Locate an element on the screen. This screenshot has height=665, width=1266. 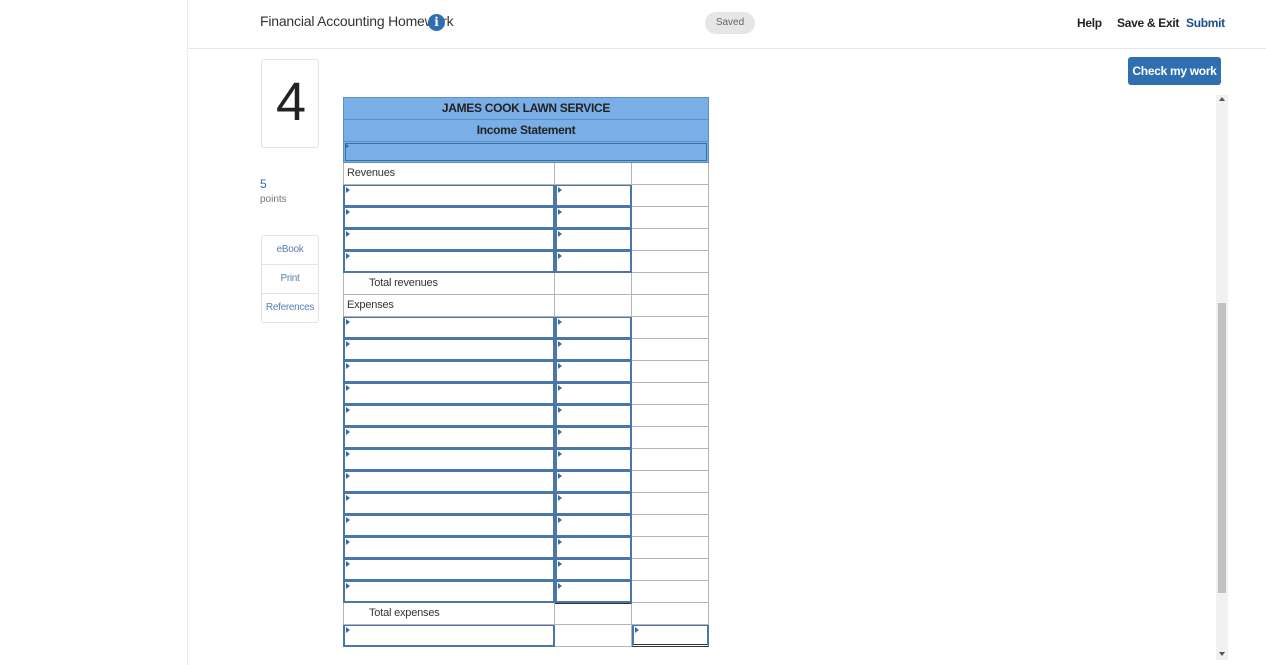
vertical-scrollbar is located at coordinates (1222, 377).